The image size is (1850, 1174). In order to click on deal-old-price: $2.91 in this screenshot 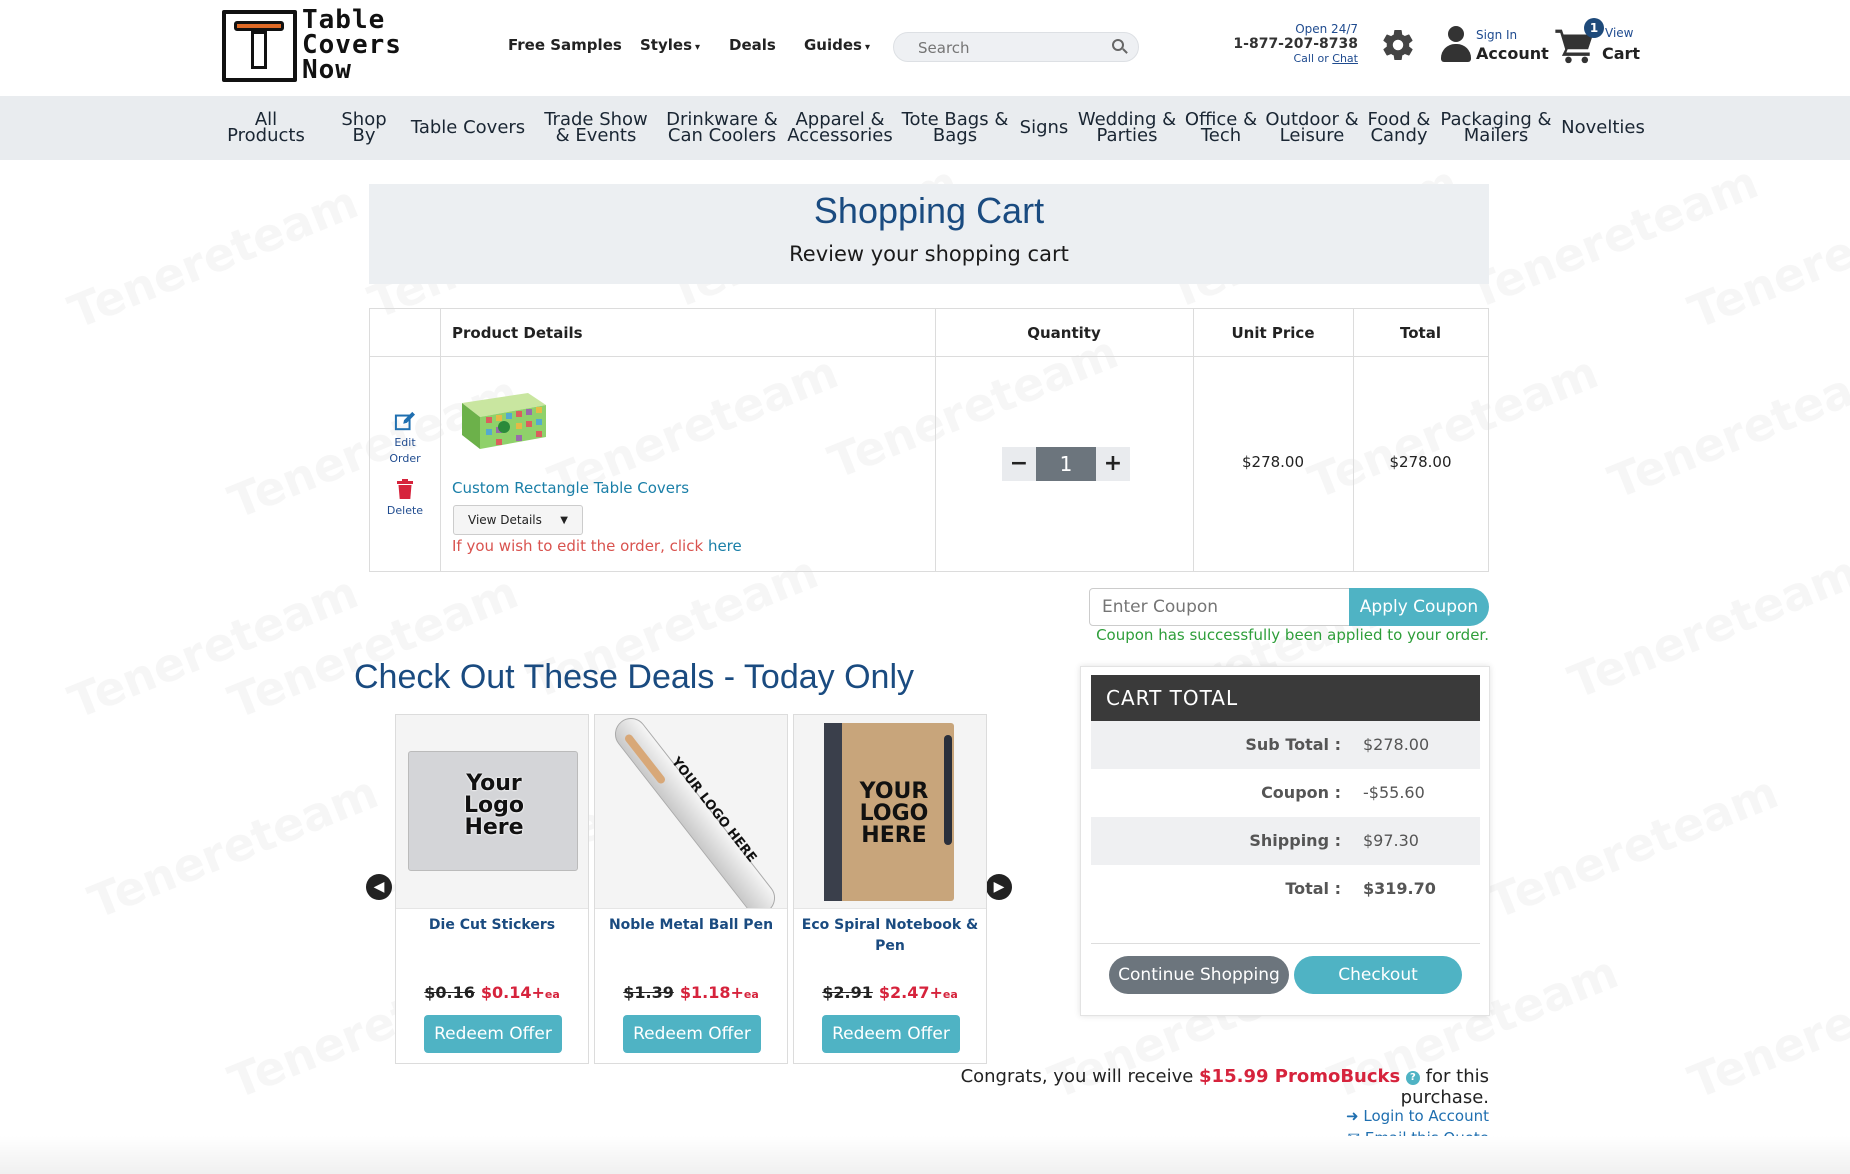, I will do `click(847, 992)`.